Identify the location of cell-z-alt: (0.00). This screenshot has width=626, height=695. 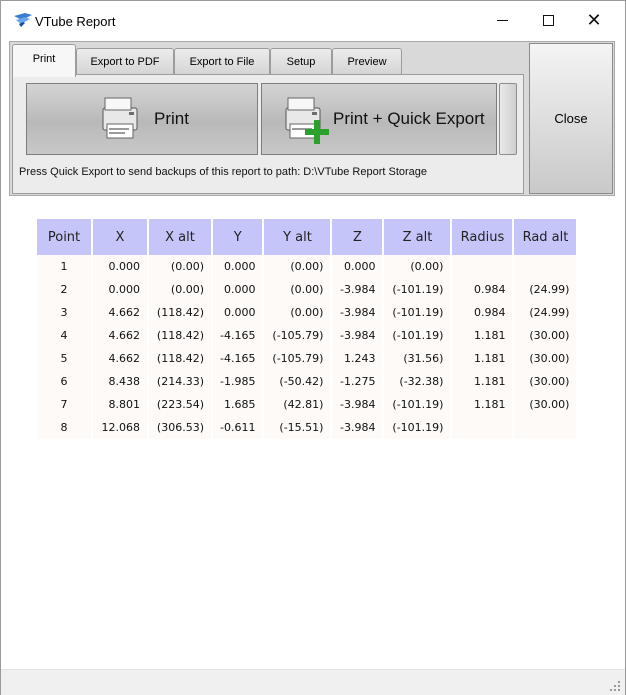
(417, 266).